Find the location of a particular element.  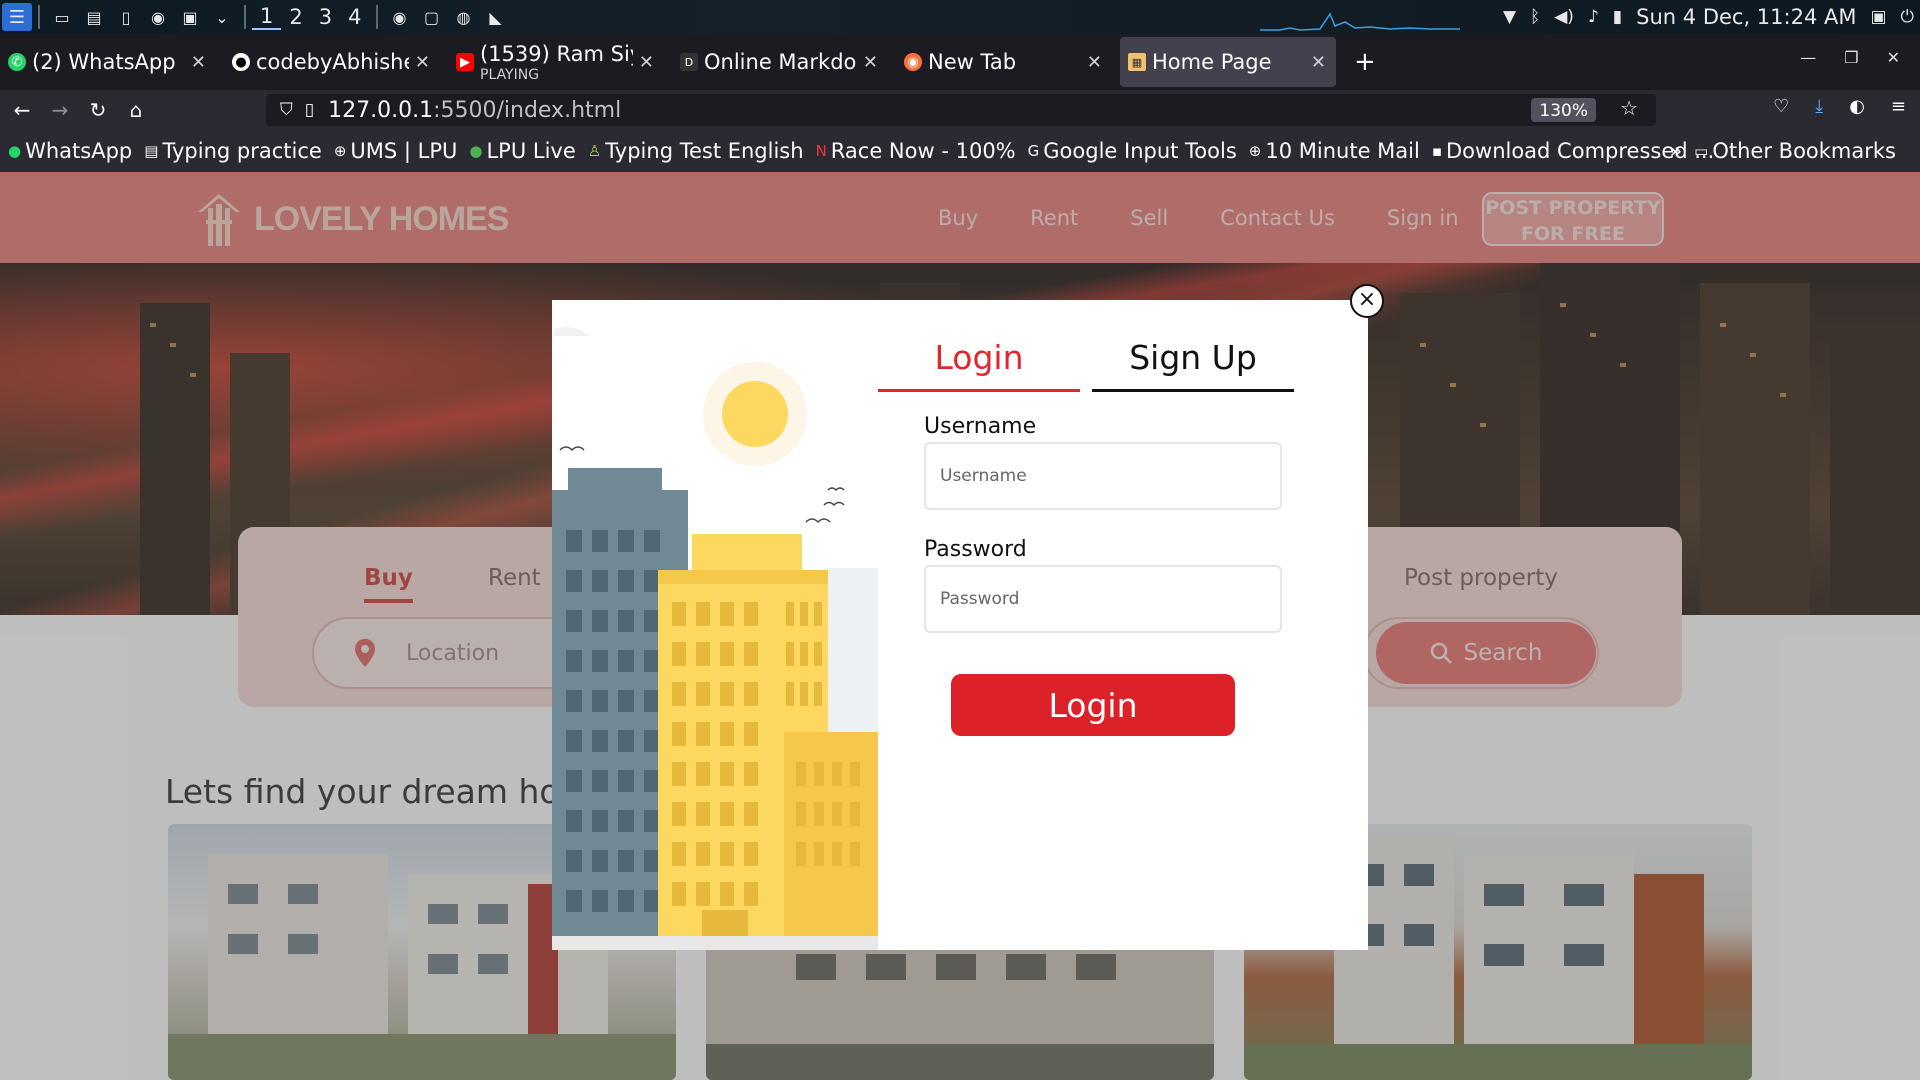

bookmark-lpu-live: ● LPU Live is located at coordinates (522, 151).